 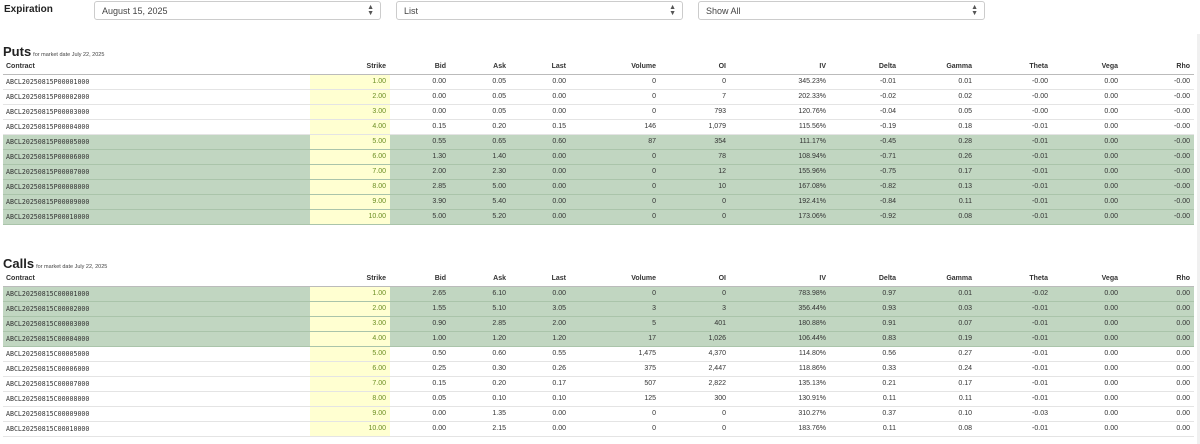 What do you see at coordinates (420, 339) in the screenshot?
I see `cell-bid: 1.00` at bounding box center [420, 339].